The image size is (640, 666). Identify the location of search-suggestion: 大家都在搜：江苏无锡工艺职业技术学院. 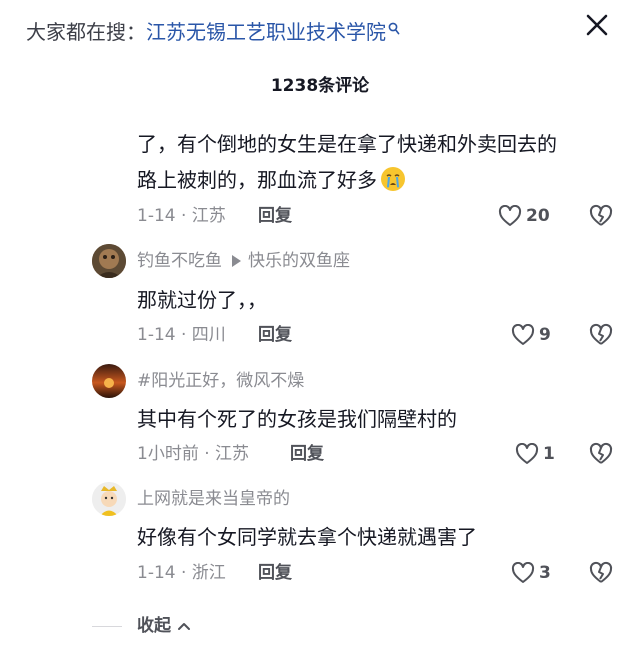
(213, 32).